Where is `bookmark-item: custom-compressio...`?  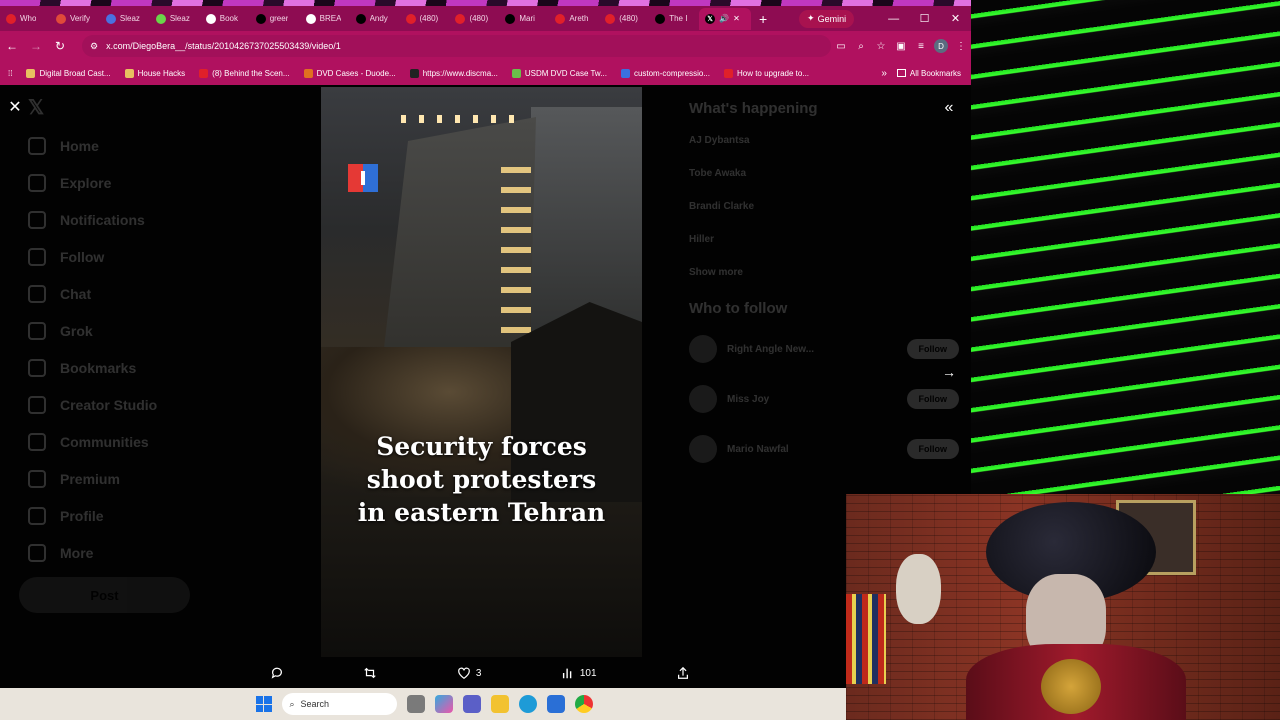
bookmark-item: custom-compressio... is located at coordinates (665, 73).